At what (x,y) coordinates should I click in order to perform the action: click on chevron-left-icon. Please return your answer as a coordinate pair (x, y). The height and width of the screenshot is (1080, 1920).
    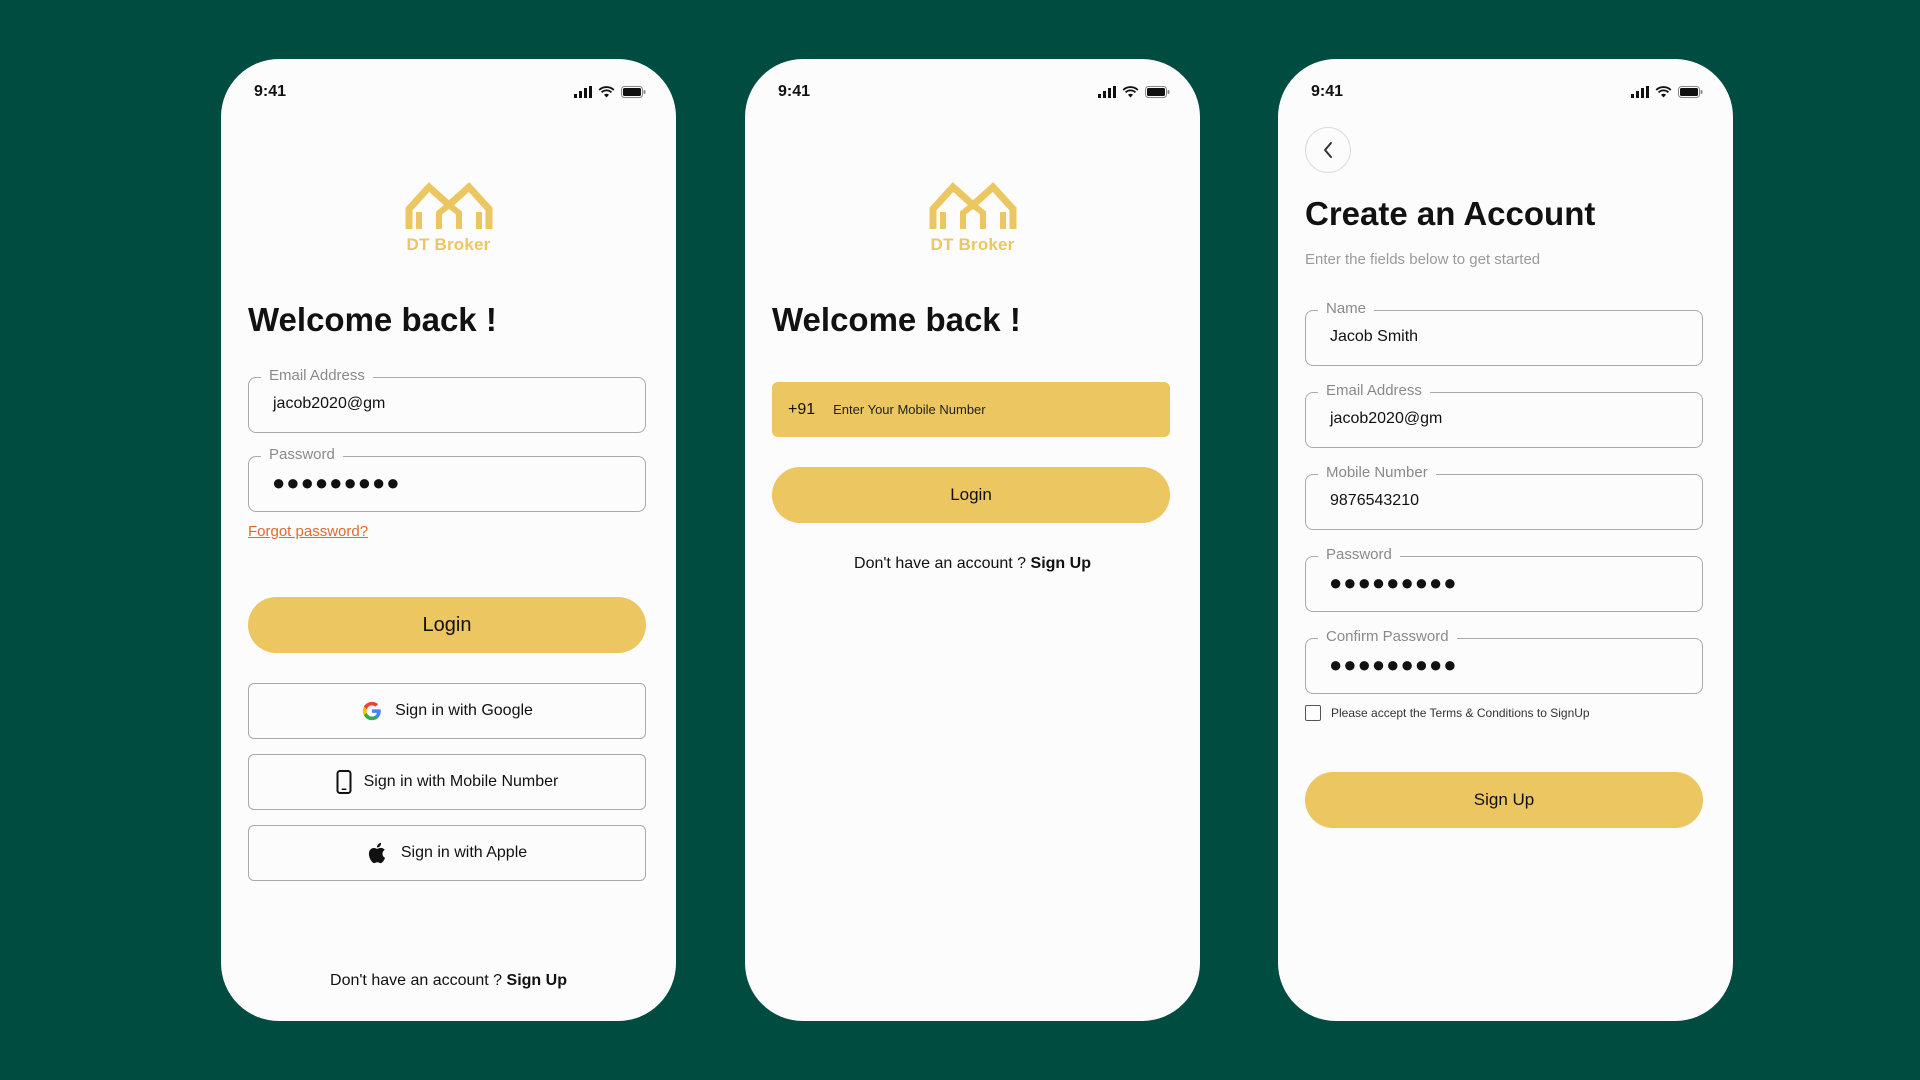
    Looking at the image, I should click on (1328, 150).